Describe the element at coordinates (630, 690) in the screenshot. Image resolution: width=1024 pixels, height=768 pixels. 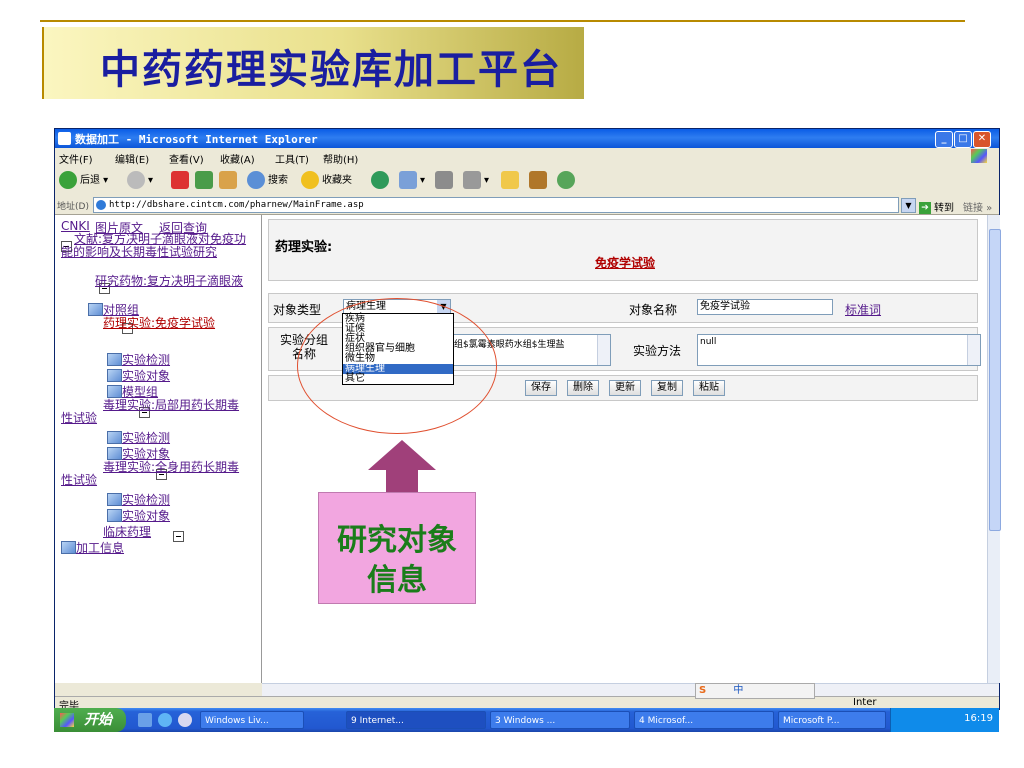
I see `horizontal-scrollbar` at that location.